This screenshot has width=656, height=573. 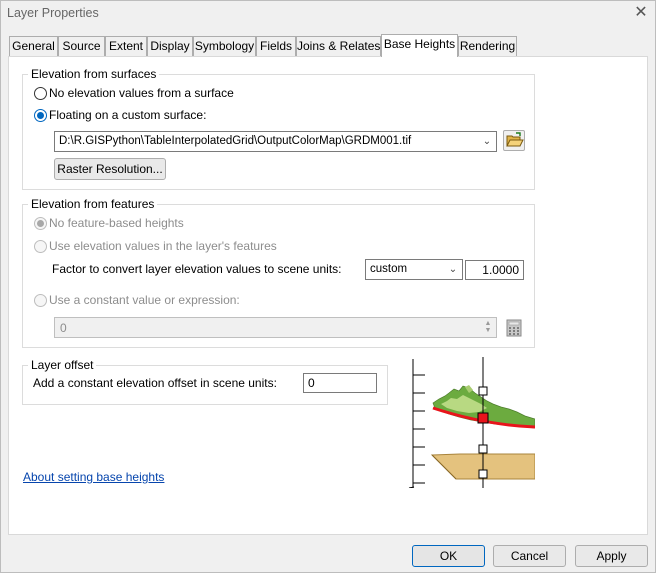 What do you see at coordinates (611, 556) in the screenshot?
I see `apply-button: Apply` at bounding box center [611, 556].